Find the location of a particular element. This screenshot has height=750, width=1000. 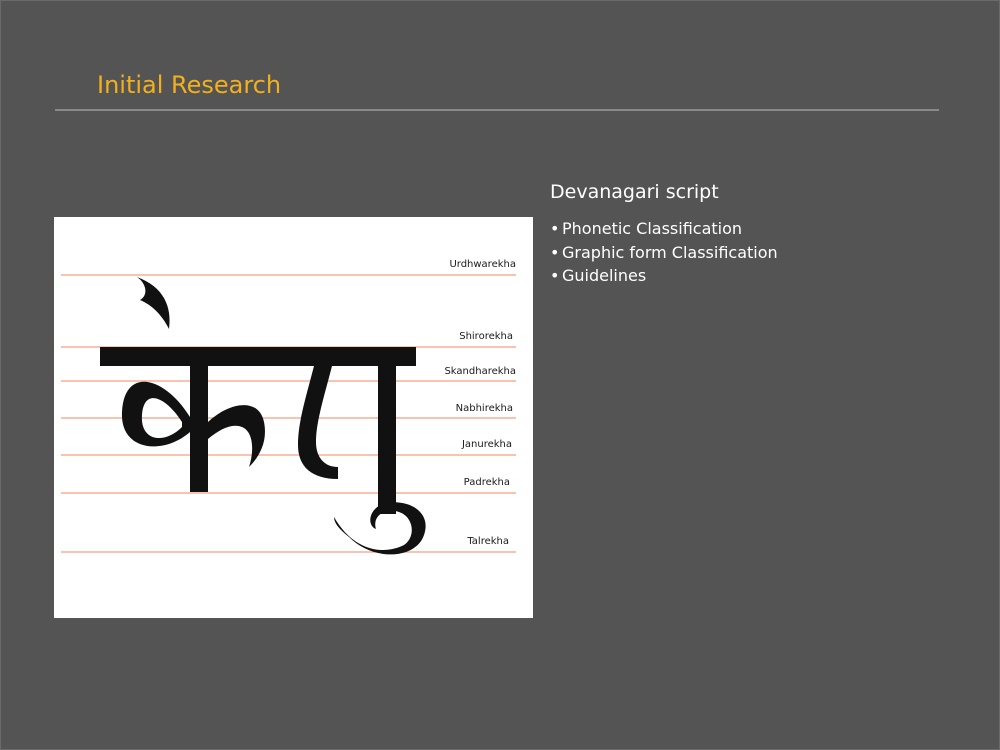

bullet-item: • Graphic form Classification is located at coordinates (664, 253).